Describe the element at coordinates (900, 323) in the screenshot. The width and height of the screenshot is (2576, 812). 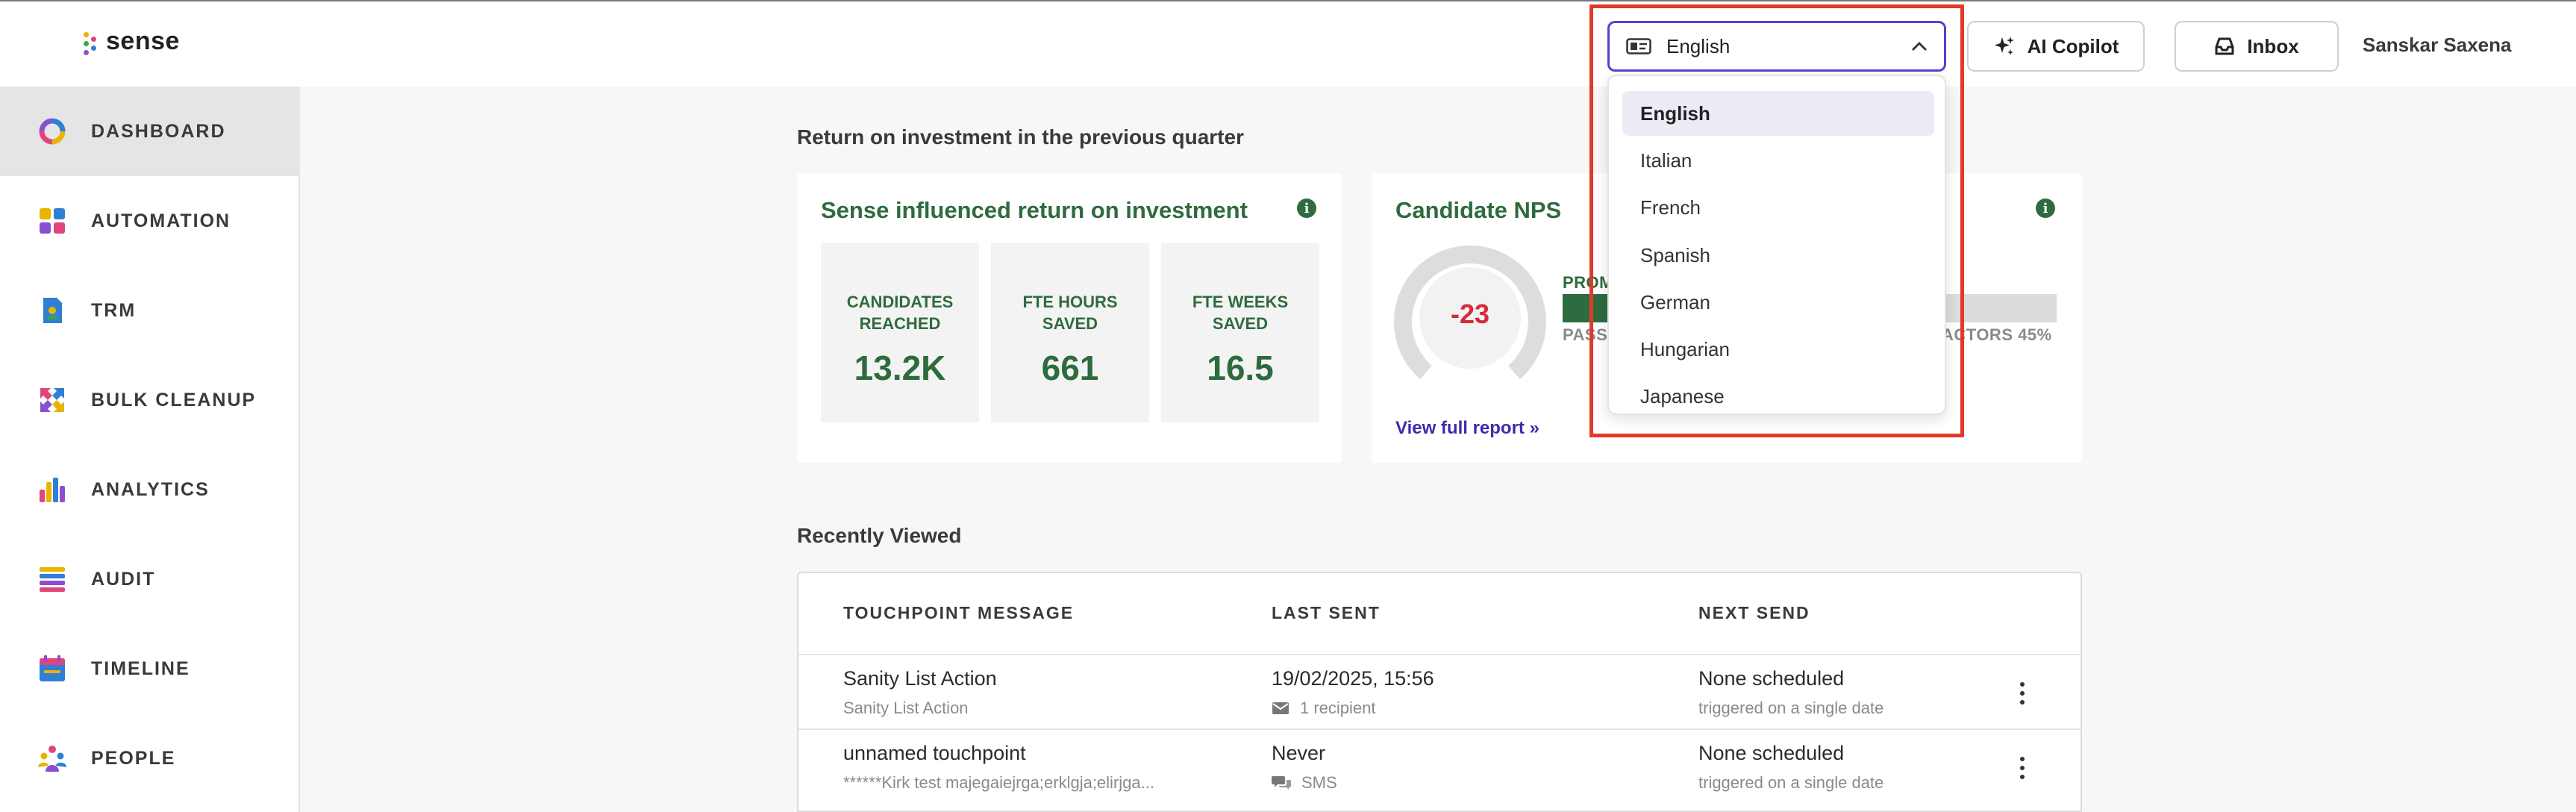
I see `stat-label-line2: REACHED` at that location.